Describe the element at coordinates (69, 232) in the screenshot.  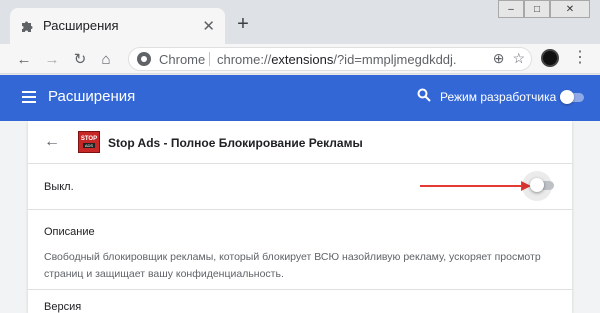
I see `description-heading: Описание` at that location.